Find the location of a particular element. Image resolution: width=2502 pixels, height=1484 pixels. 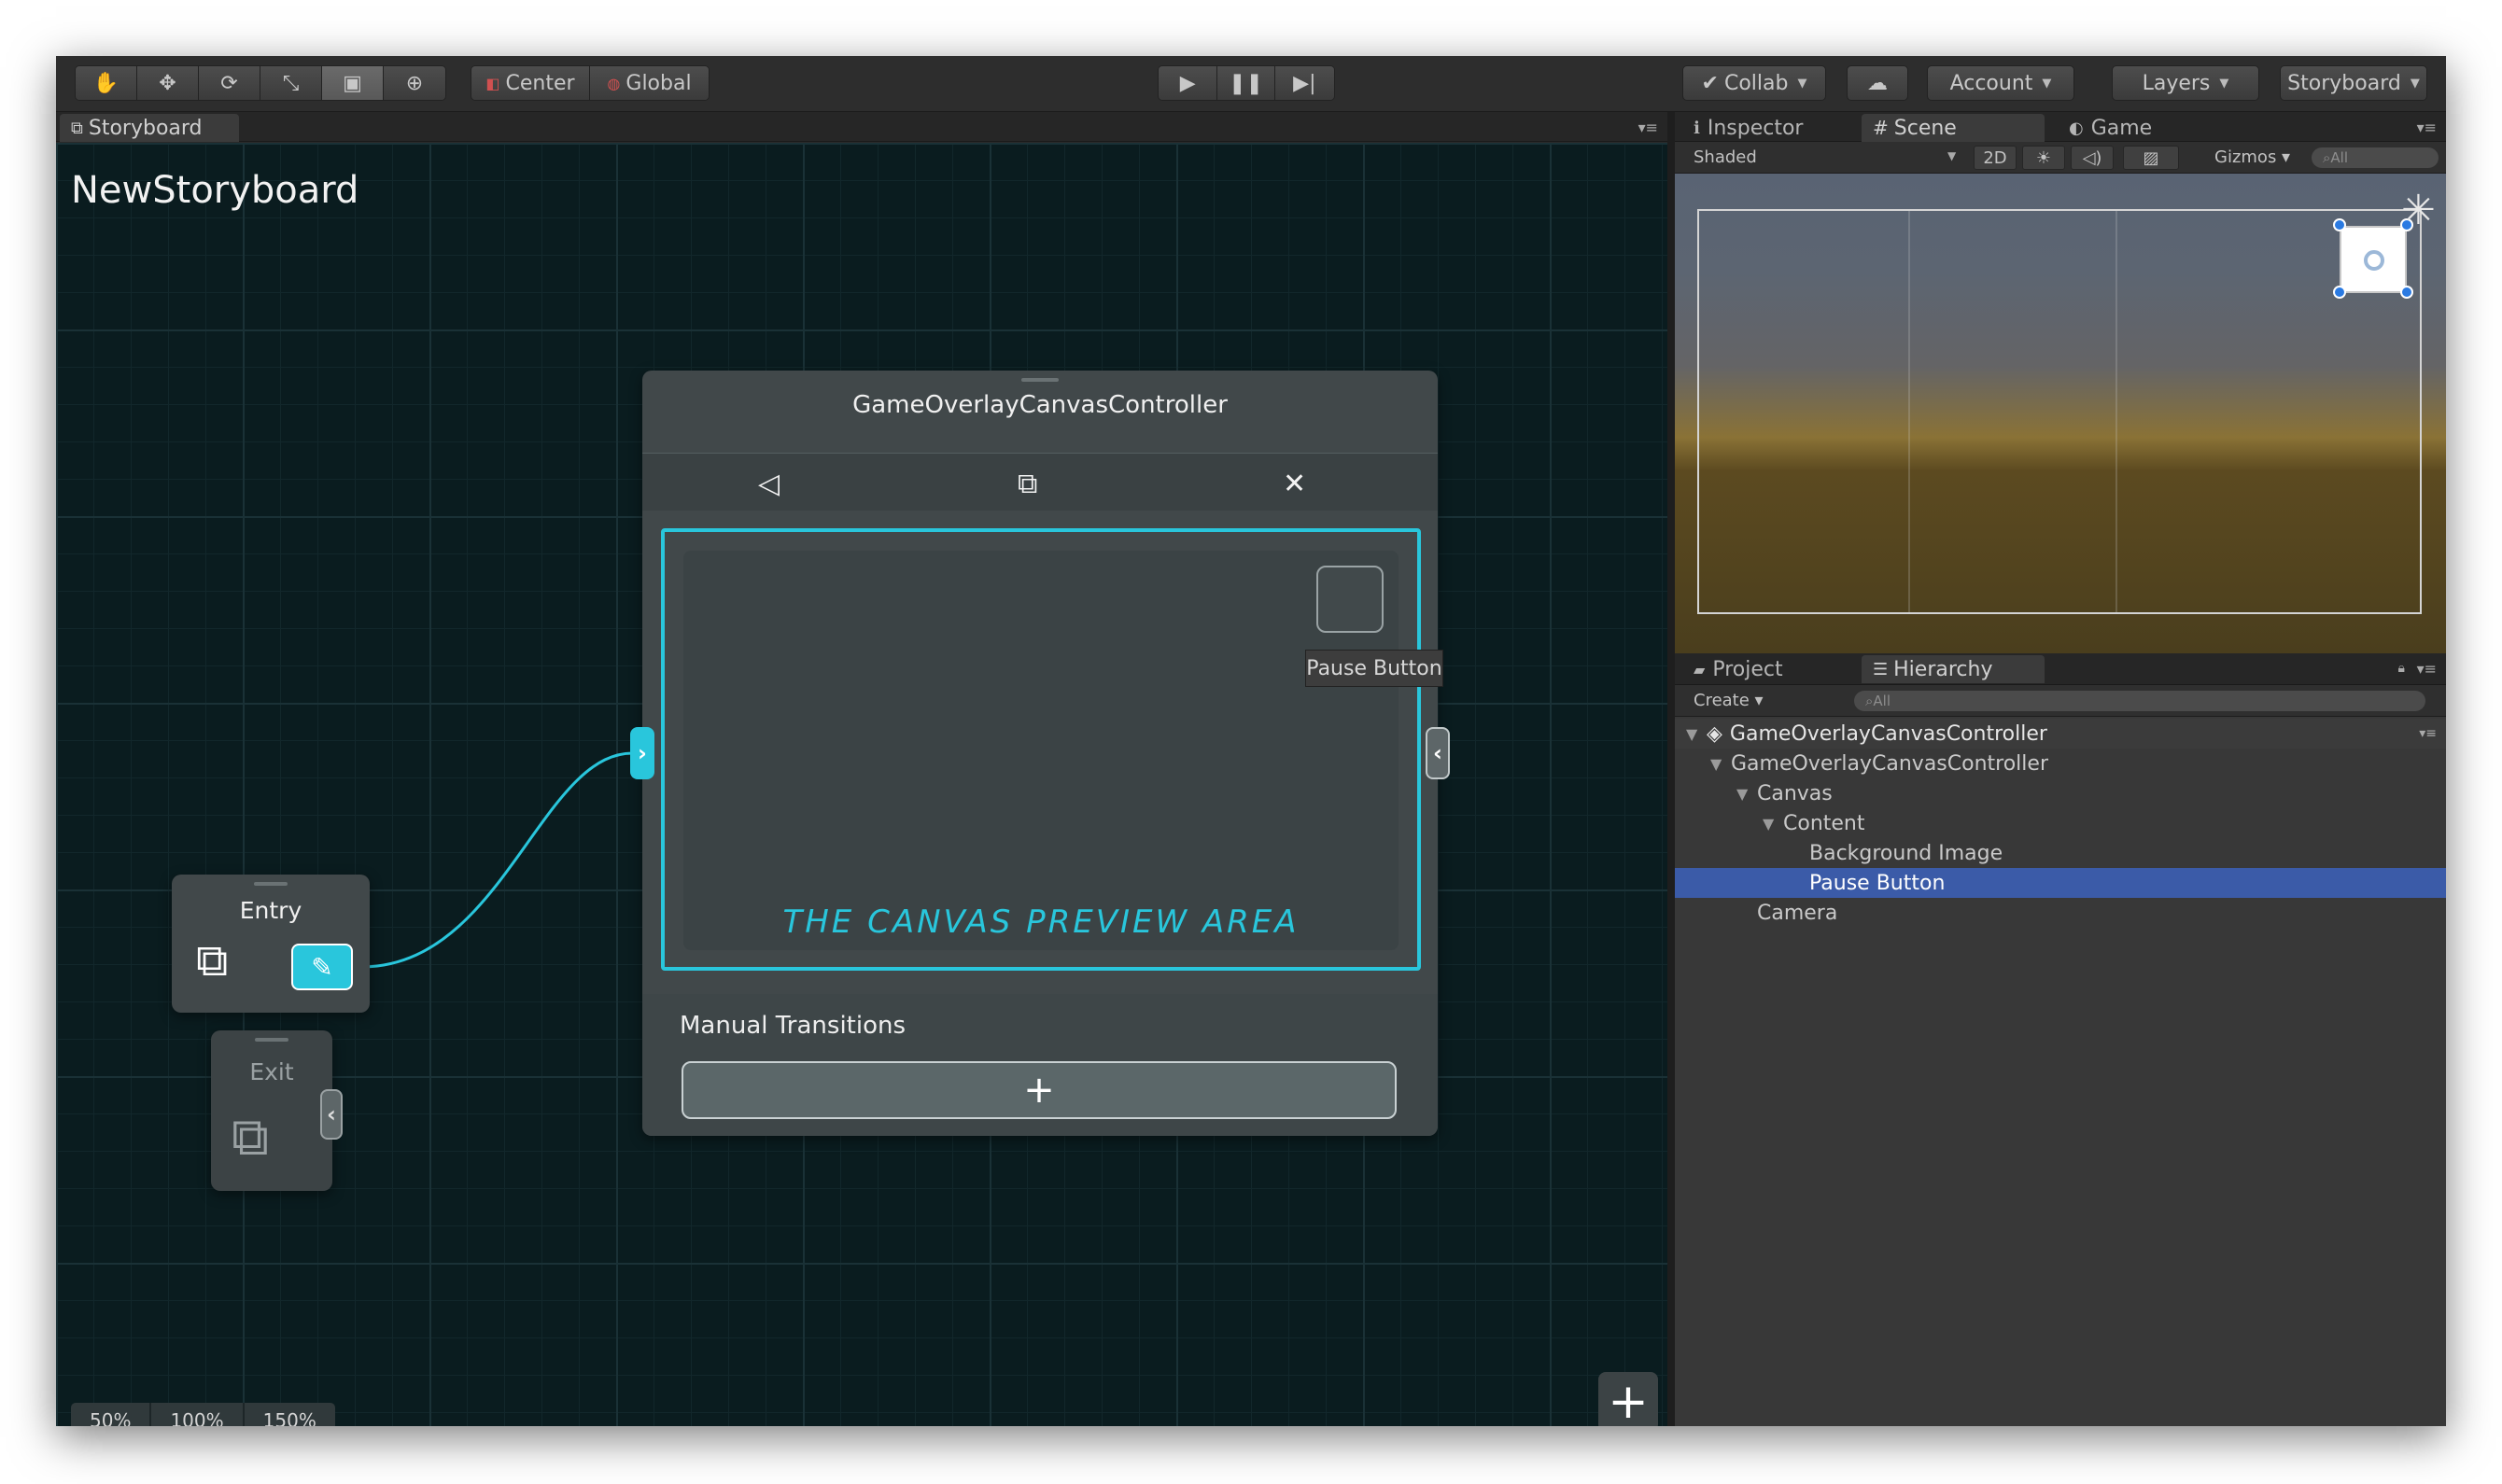

scene-toolbar: Shaded ▼ 2D ☀ ◁) ▨ Gizmos ▾ ⌕ All is located at coordinates (2060, 158).